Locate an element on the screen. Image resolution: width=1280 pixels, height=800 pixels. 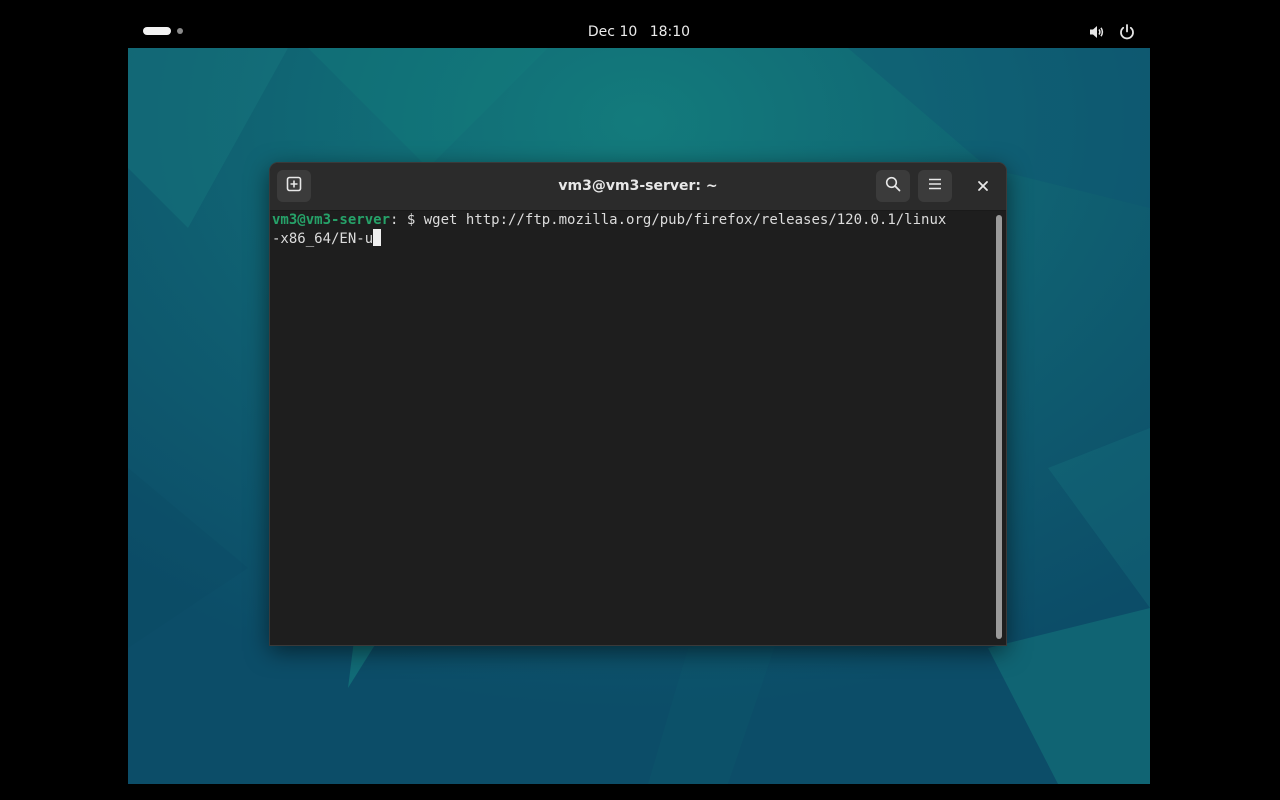
system-tray is located at coordinates (1112, 32).